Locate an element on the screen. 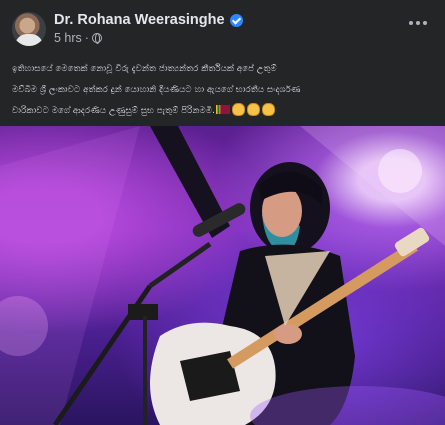  author-name-row: Dr. Rohana Weerasinghe is located at coordinates (148, 20).